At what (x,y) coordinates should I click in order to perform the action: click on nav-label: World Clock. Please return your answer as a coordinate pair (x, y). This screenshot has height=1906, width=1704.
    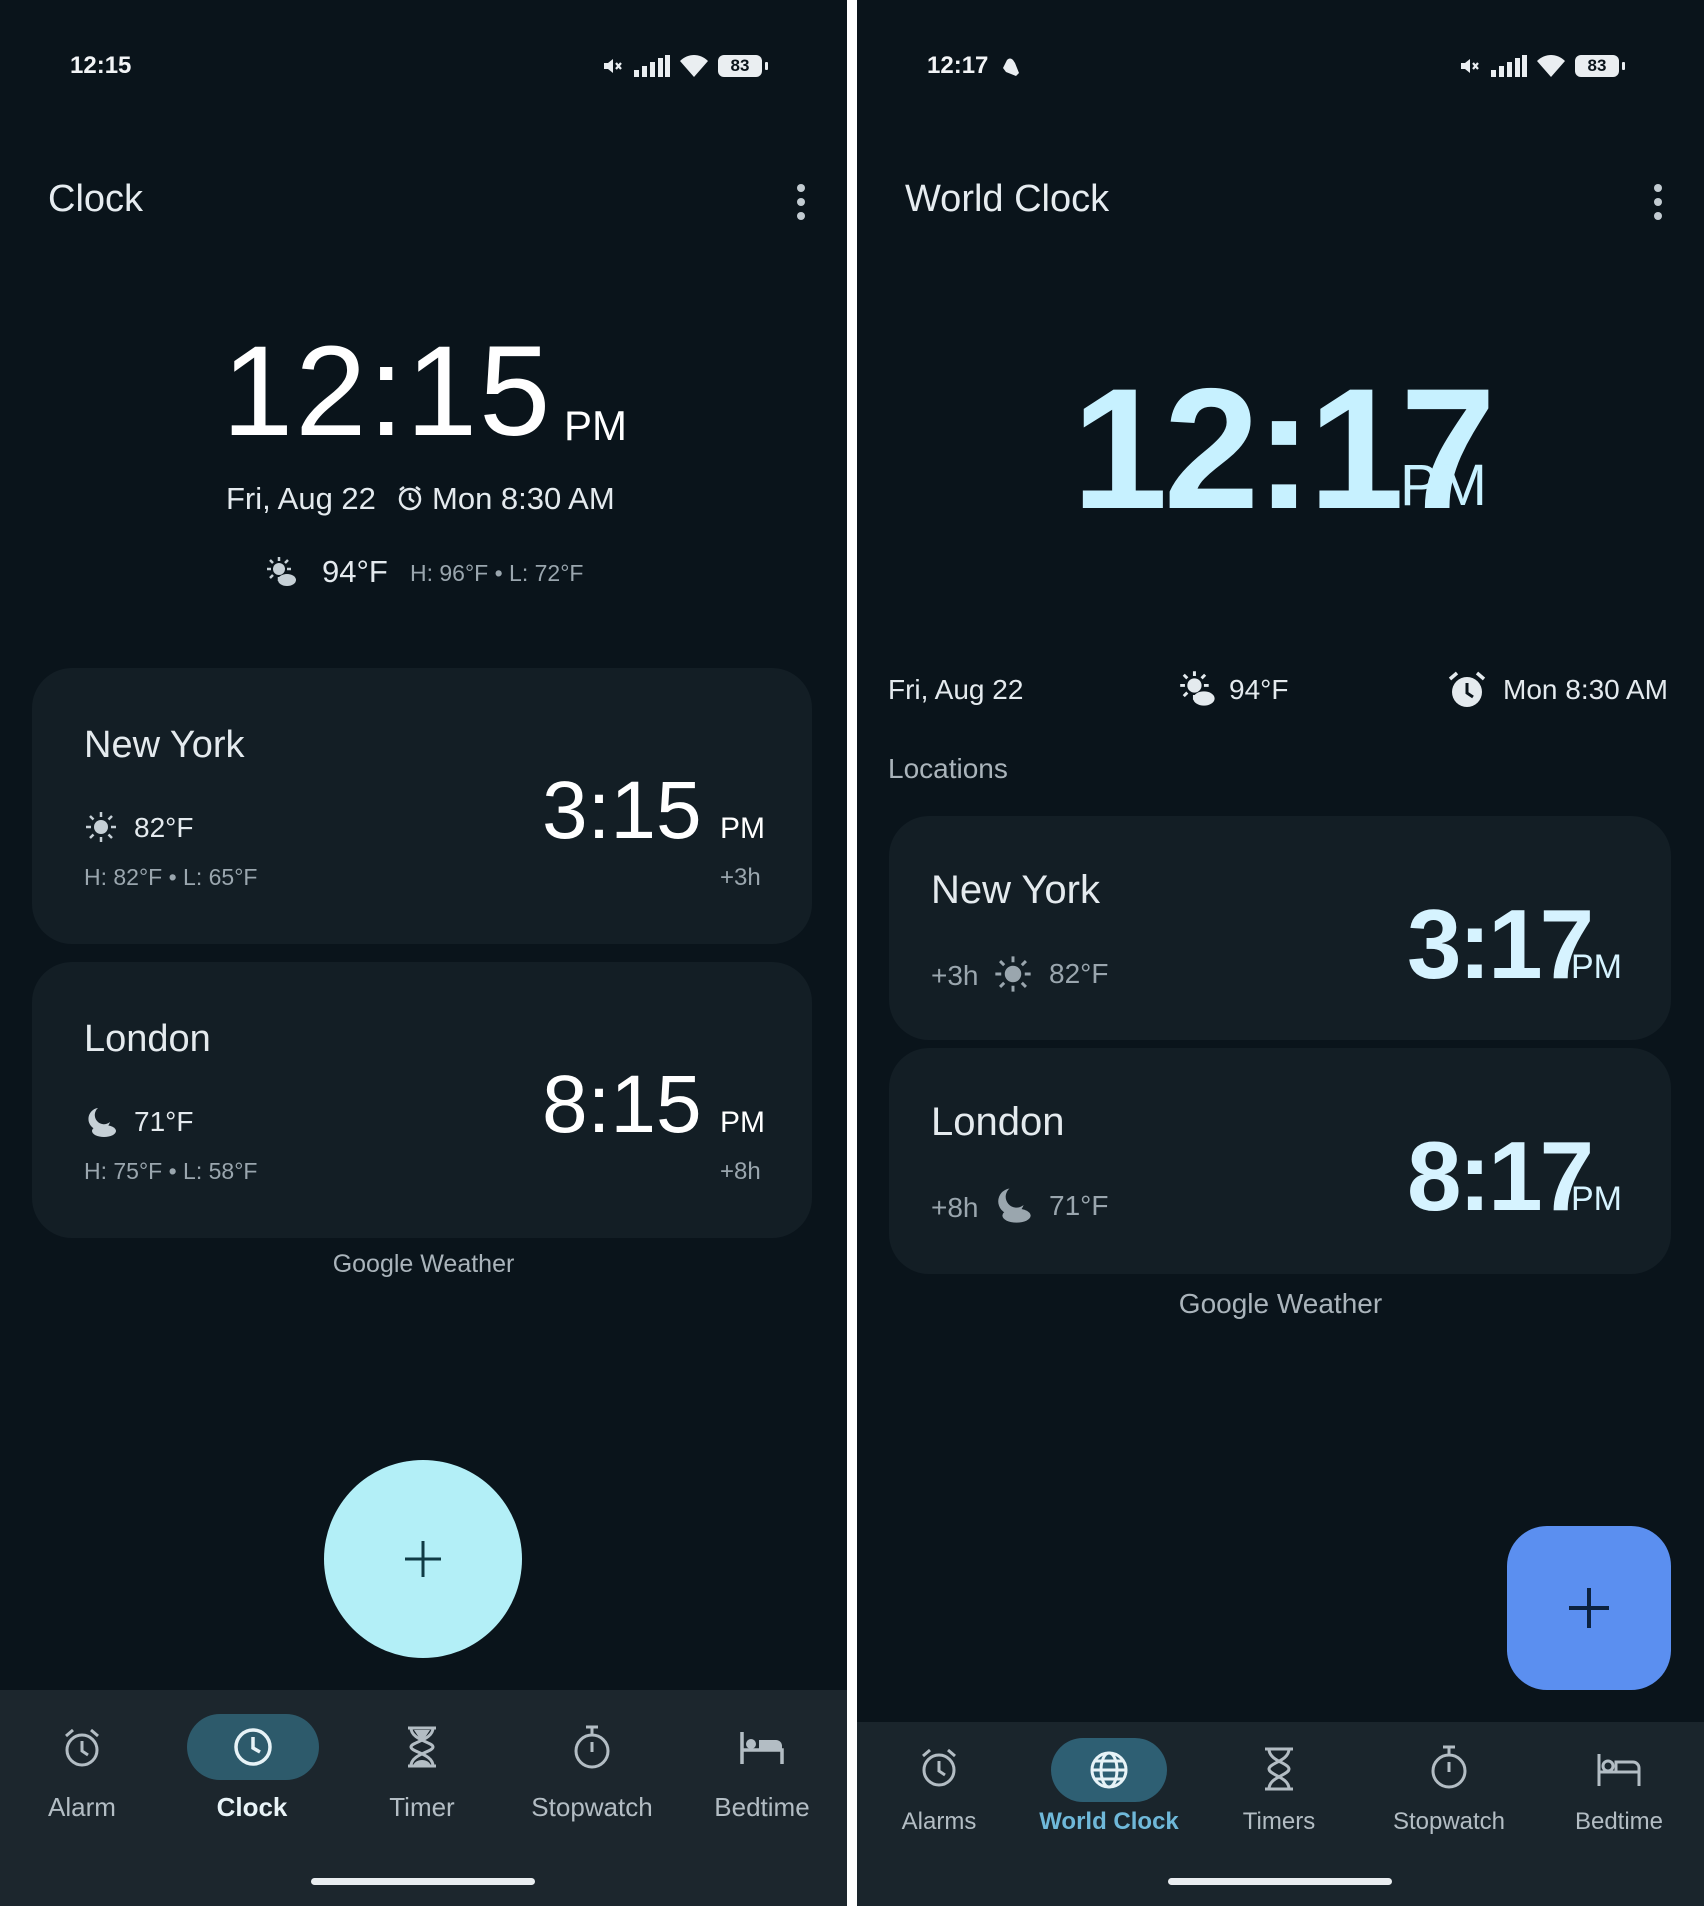
    Looking at the image, I should click on (1109, 1821).